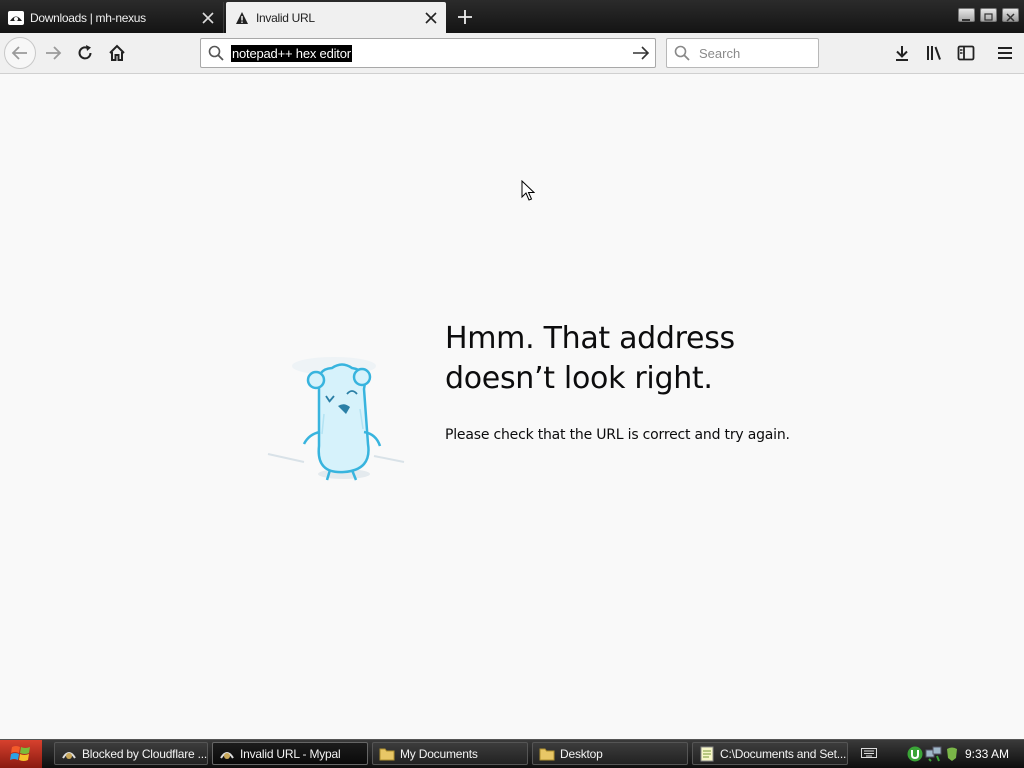 The image size is (1024, 768). Describe the element at coordinates (988, 15) in the screenshot. I see `restore-button` at that location.